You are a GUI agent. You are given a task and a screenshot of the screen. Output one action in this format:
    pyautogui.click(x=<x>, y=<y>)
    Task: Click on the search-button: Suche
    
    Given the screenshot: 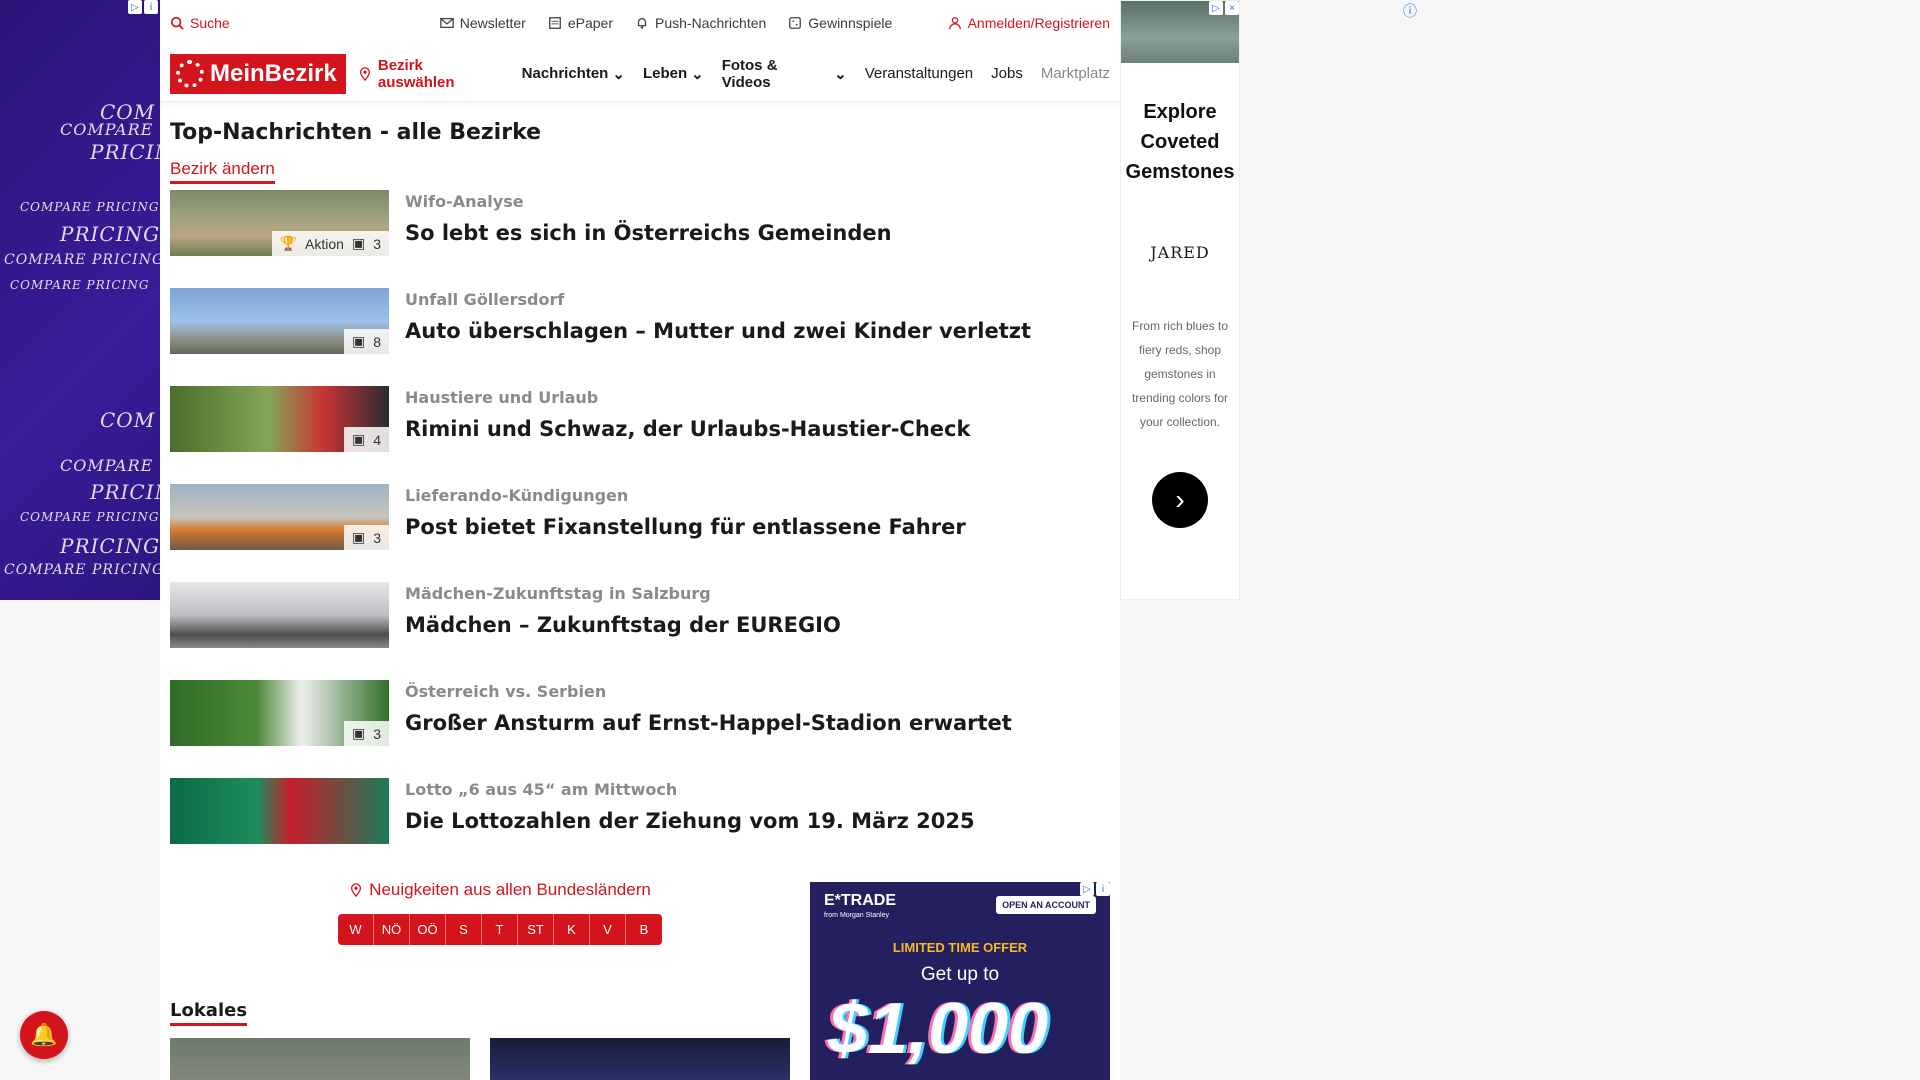 What is the action you would take?
    pyautogui.click(x=200, y=23)
    